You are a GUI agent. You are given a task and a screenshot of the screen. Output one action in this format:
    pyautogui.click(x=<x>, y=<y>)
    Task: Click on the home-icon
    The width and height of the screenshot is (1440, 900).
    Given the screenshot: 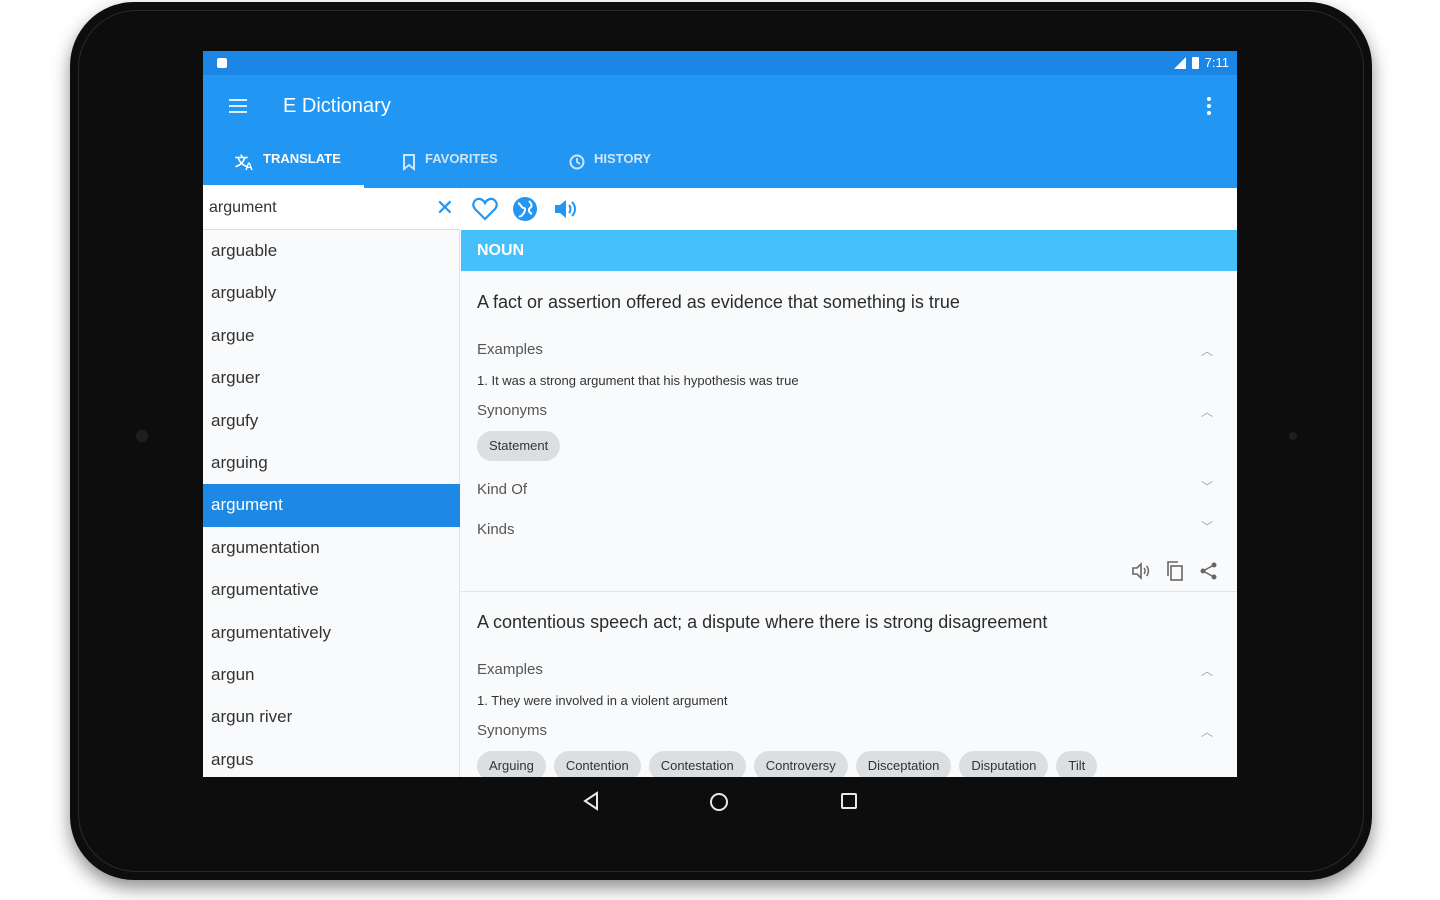 What is the action you would take?
    pyautogui.click(x=719, y=802)
    